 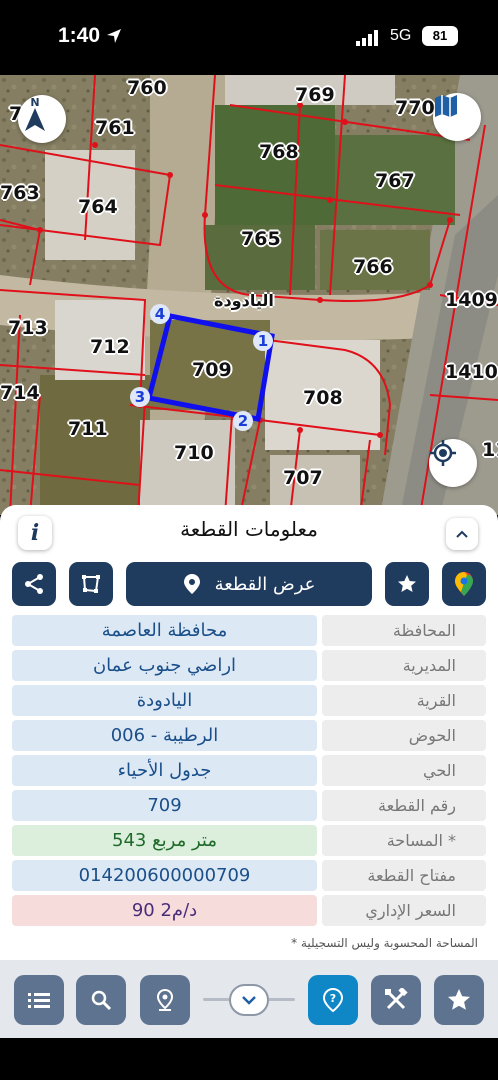 What do you see at coordinates (164, 735) in the screenshot?
I see `basin-value: الرطيبة - 006` at bounding box center [164, 735].